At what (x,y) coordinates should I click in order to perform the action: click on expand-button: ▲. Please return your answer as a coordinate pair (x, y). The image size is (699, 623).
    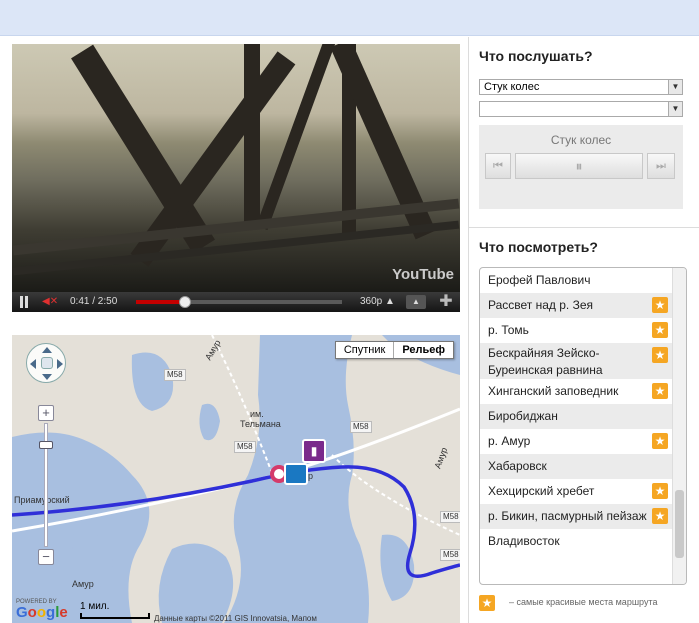
    Looking at the image, I should click on (416, 302).